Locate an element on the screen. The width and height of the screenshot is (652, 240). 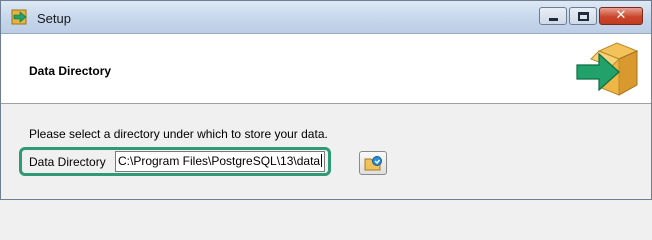
page-title: Data Directory is located at coordinates (70, 71).